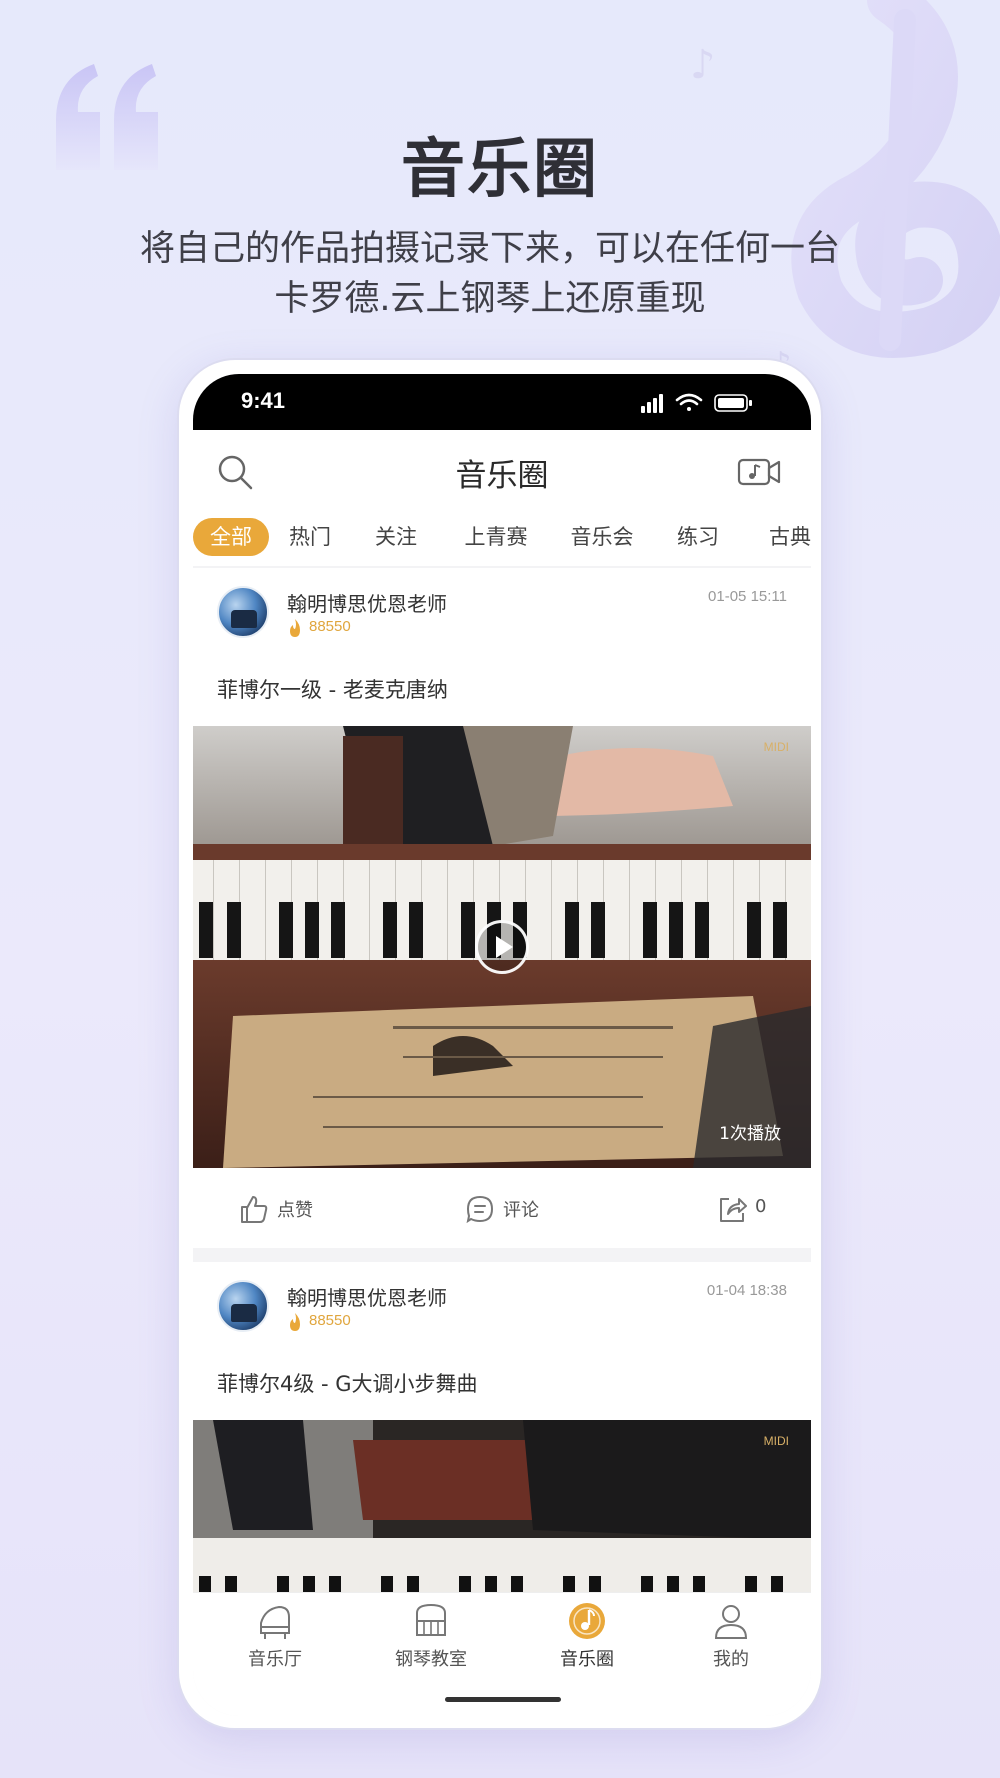 This screenshot has height=1778, width=1000. I want to click on like-button: 点赞, so click(284, 1209).